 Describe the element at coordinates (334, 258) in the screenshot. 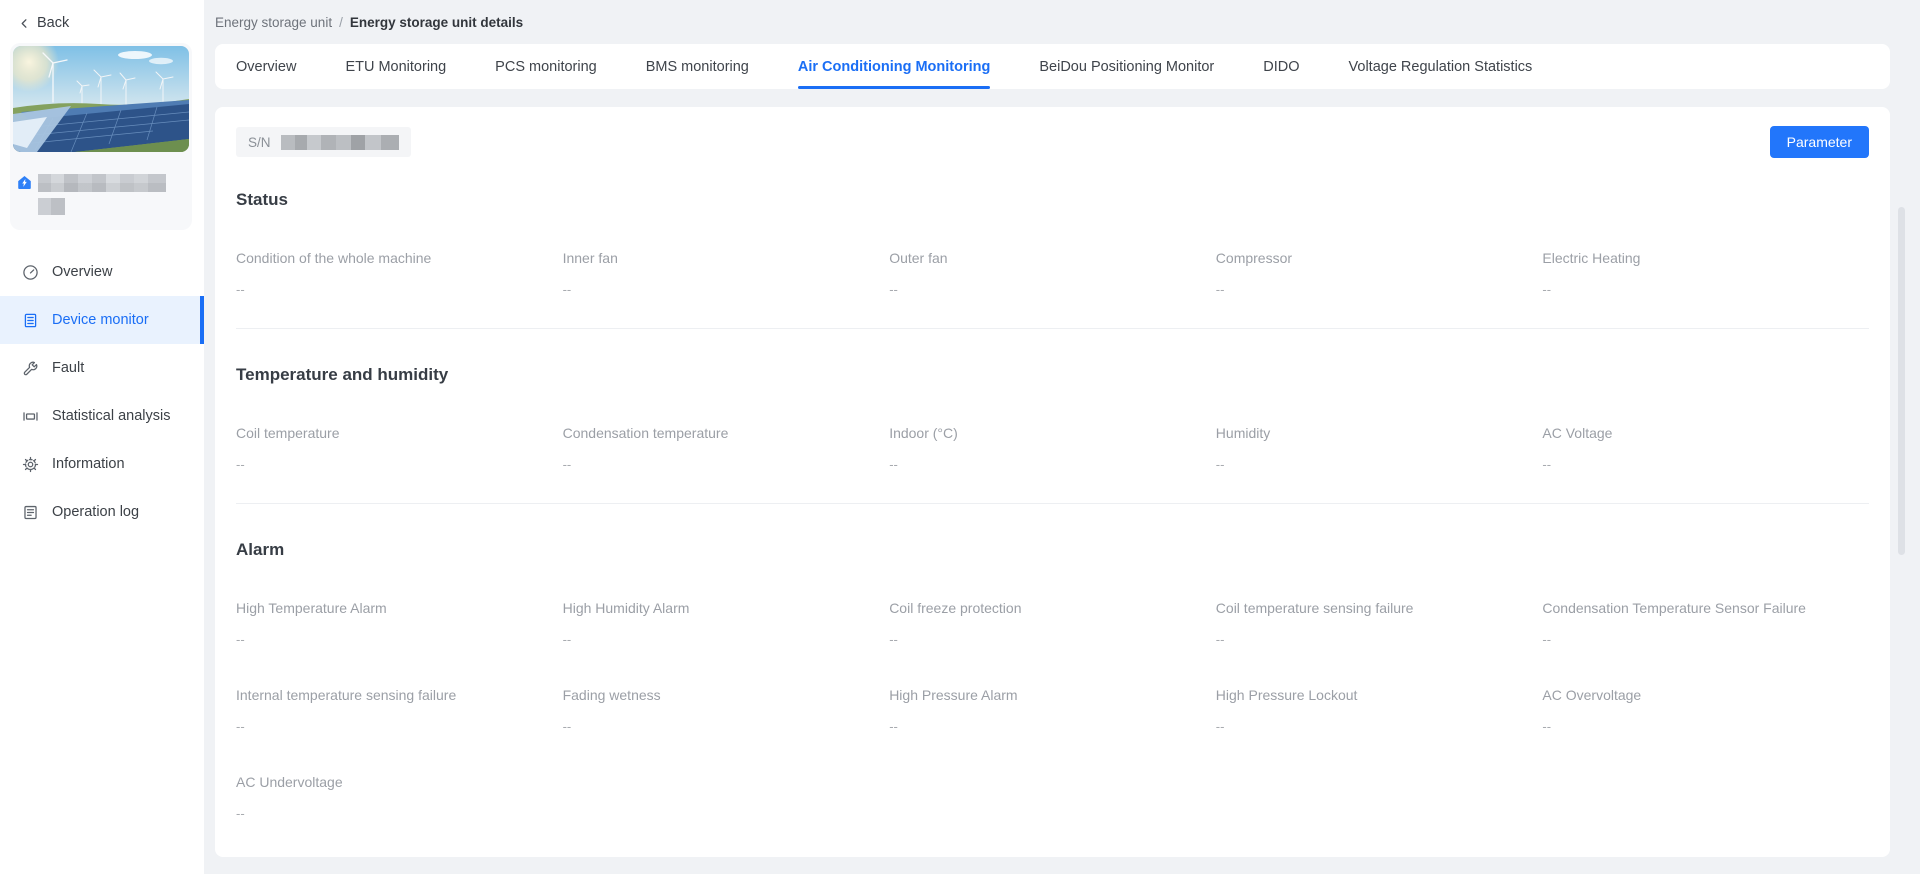

I see `field-label: Condition of the whole machine` at that location.